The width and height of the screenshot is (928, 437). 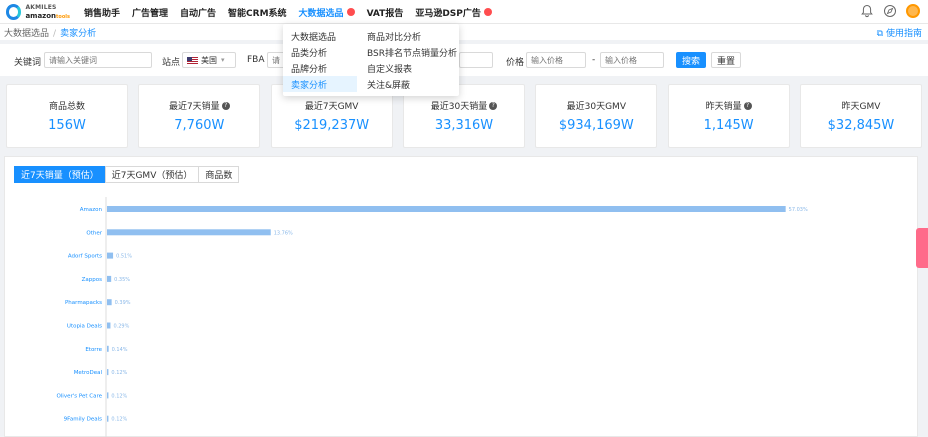 What do you see at coordinates (385, 12) in the screenshot?
I see `nav-vat: VAT报告` at bounding box center [385, 12].